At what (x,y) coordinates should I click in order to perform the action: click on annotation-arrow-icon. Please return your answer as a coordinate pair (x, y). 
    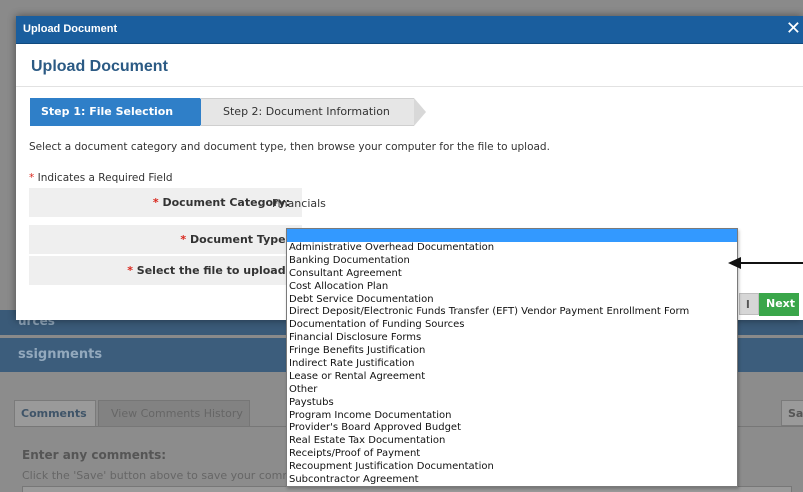
    Looking at the image, I should click on (734, 263).